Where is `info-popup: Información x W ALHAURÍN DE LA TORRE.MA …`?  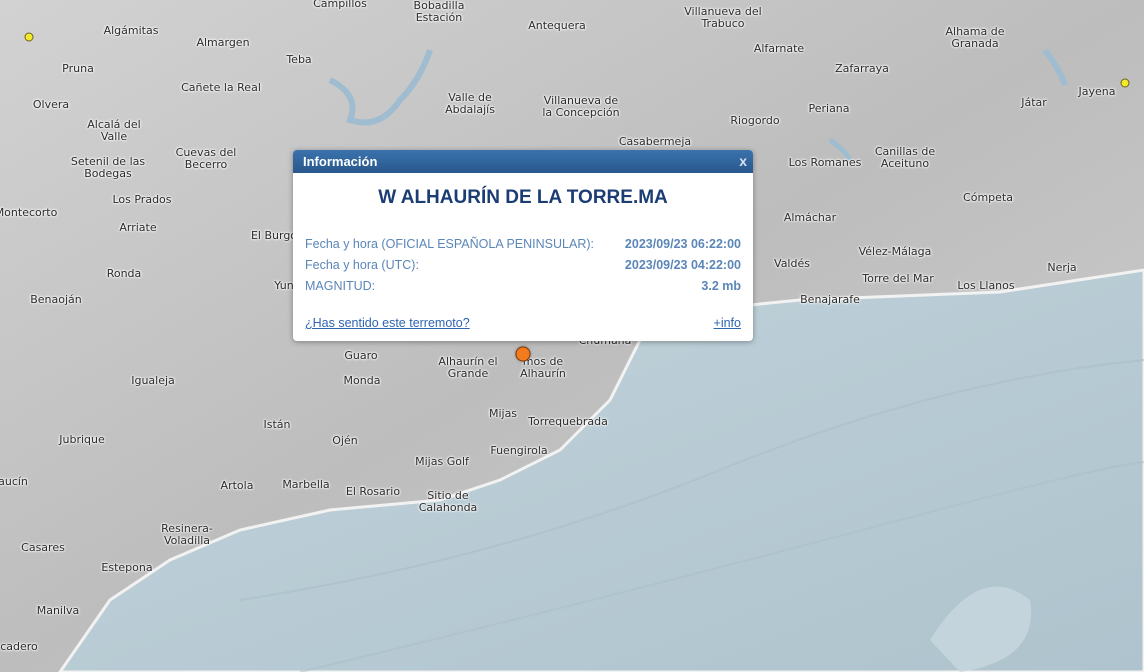 info-popup: Información x W ALHAURÍN DE LA TORRE.MA … is located at coordinates (523, 245).